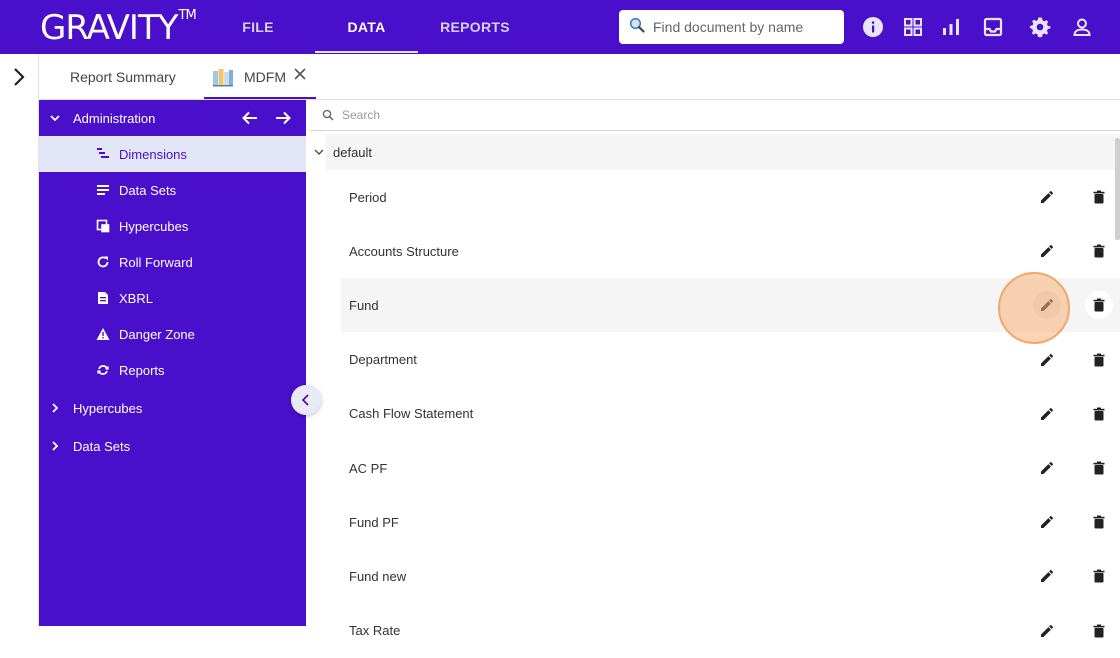  What do you see at coordinates (19, 340) in the screenshot?
I see `navigation-rail` at bounding box center [19, 340].